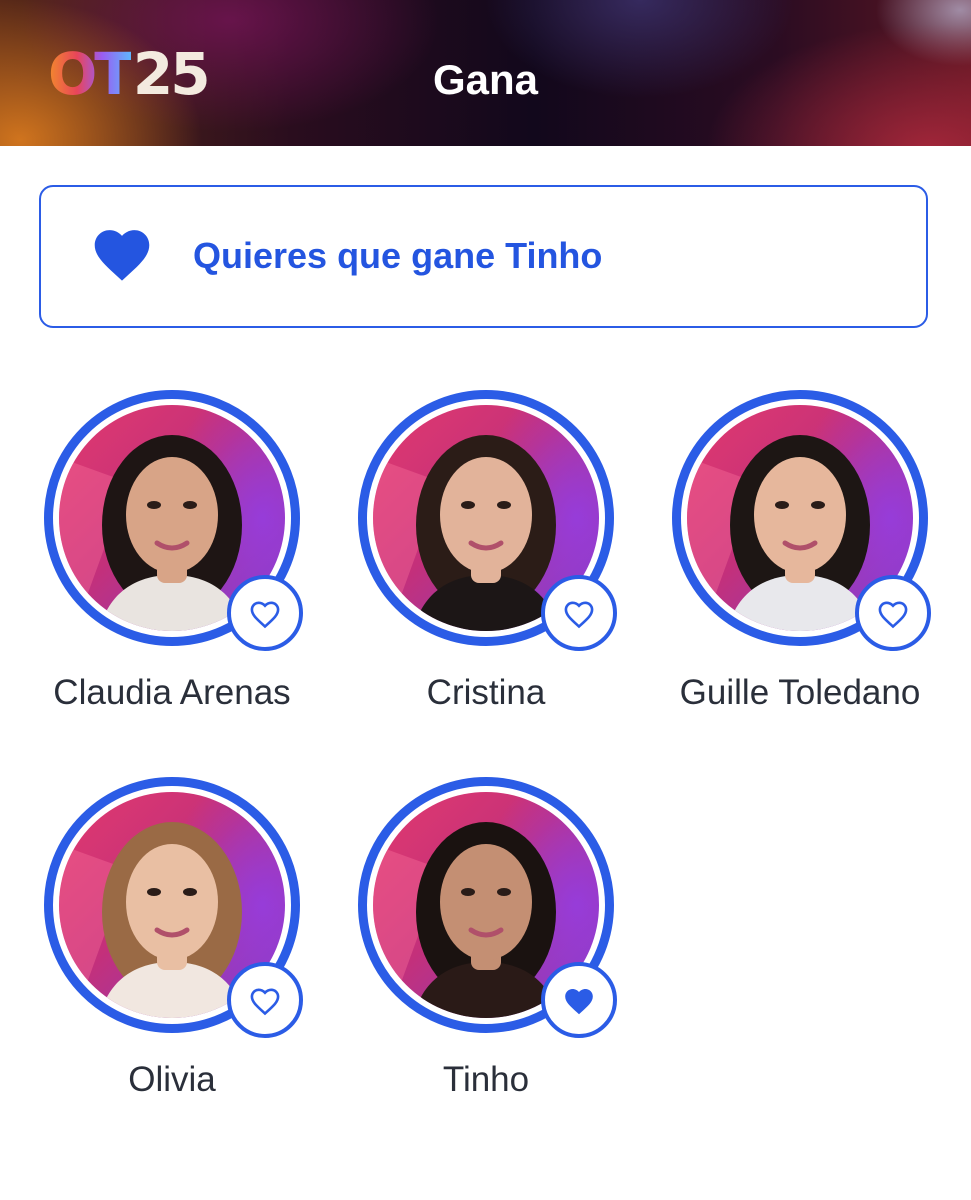 This screenshot has height=1200, width=971. I want to click on contestant-name: Cristina, so click(486, 692).